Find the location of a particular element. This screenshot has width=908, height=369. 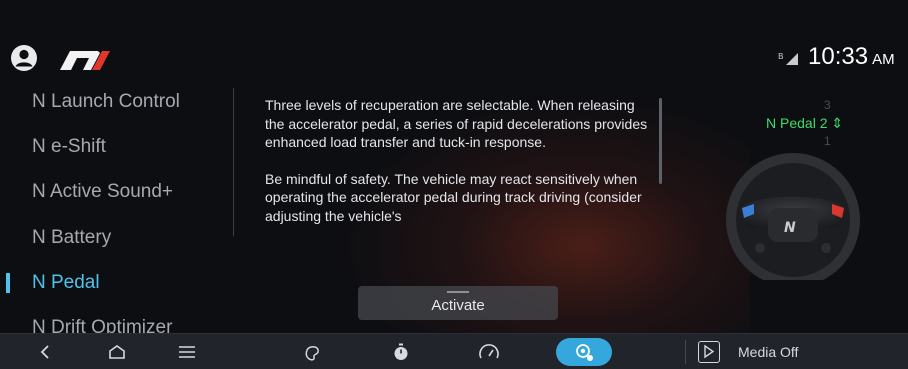

activate-label: Activate is located at coordinates (458, 305).